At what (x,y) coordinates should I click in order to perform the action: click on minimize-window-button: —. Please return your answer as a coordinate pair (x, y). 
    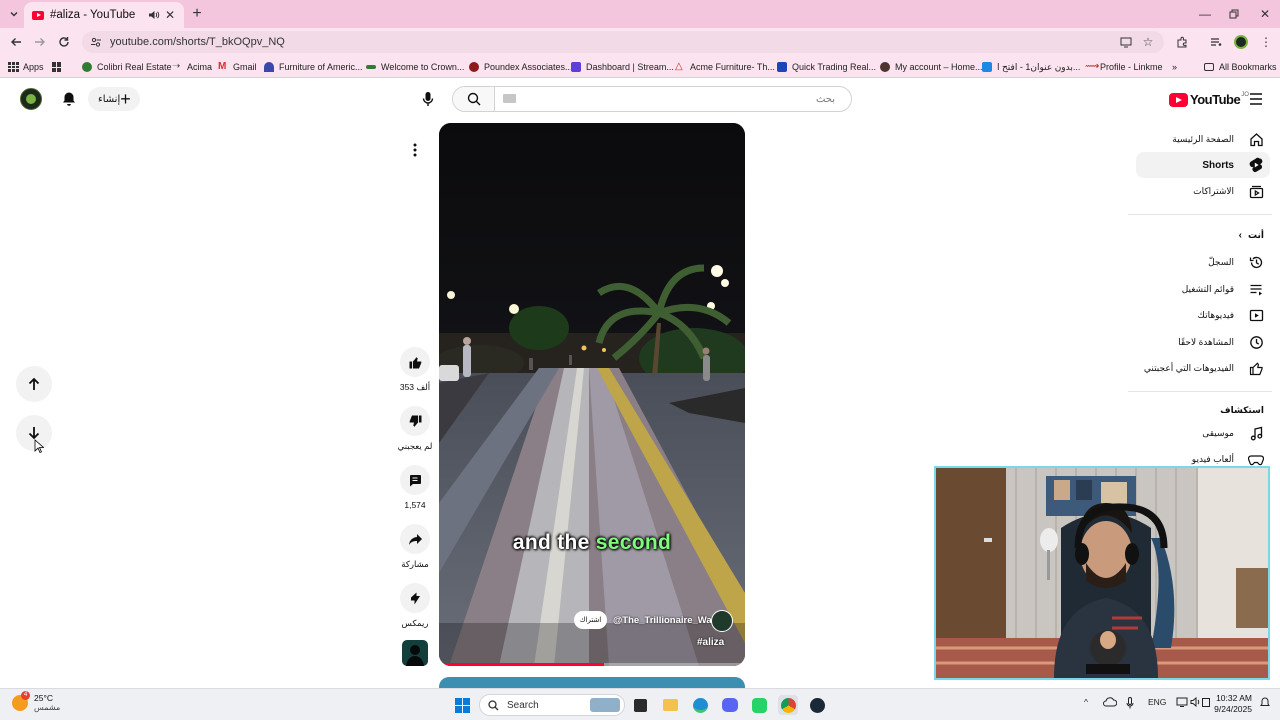
    Looking at the image, I should click on (1205, 14).